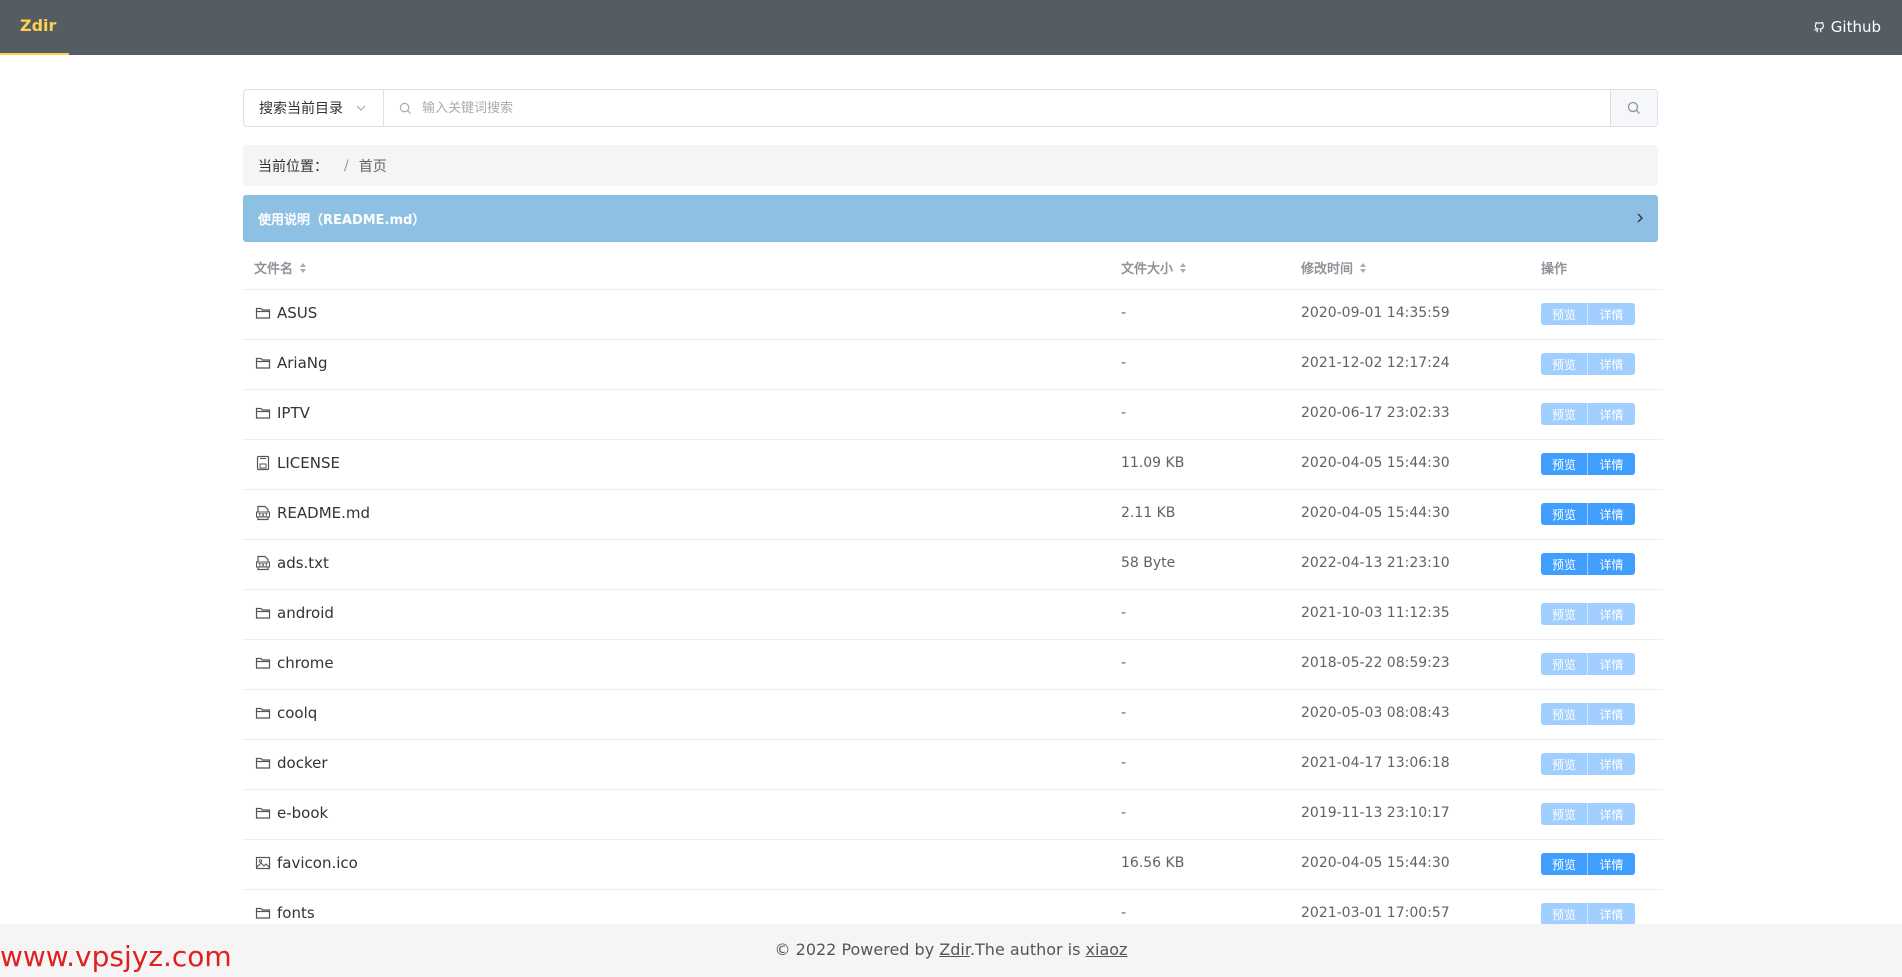 This screenshot has height=977, width=1902. What do you see at coordinates (954, 949) in the screenshot?
I see `powered-by-link: Zdir` at bounding box center [954, 949].